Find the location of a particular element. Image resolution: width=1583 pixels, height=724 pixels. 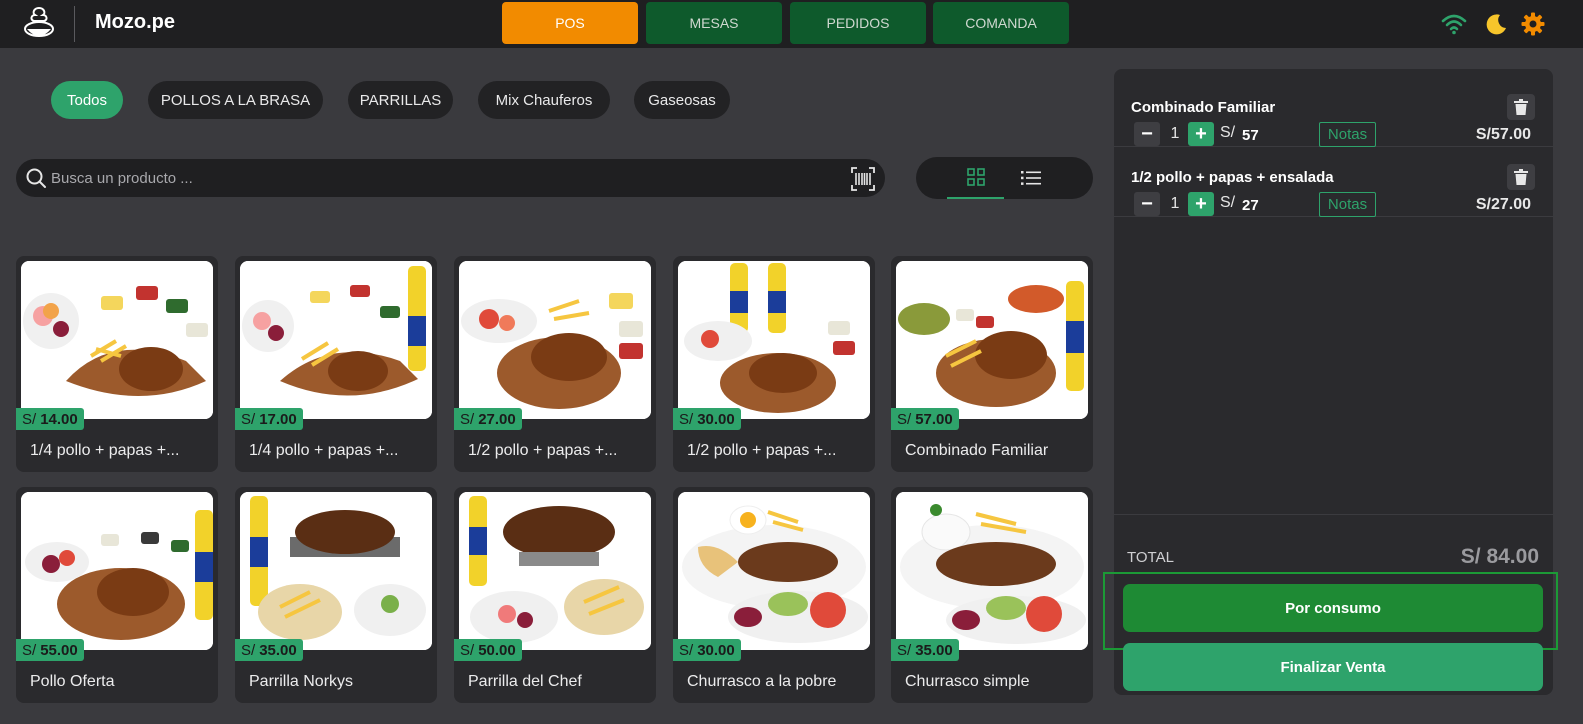

top-bar: Mozo.pe POS MESAS PEDIDOS COMANDA is located at coordinates (791, 24).